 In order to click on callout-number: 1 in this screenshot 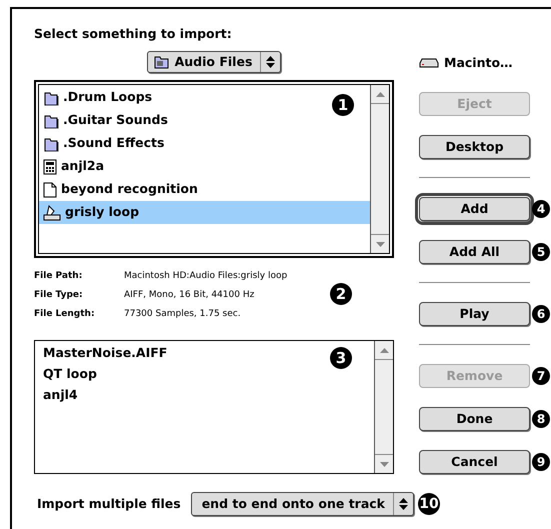, I will do `click(343, 105)`.